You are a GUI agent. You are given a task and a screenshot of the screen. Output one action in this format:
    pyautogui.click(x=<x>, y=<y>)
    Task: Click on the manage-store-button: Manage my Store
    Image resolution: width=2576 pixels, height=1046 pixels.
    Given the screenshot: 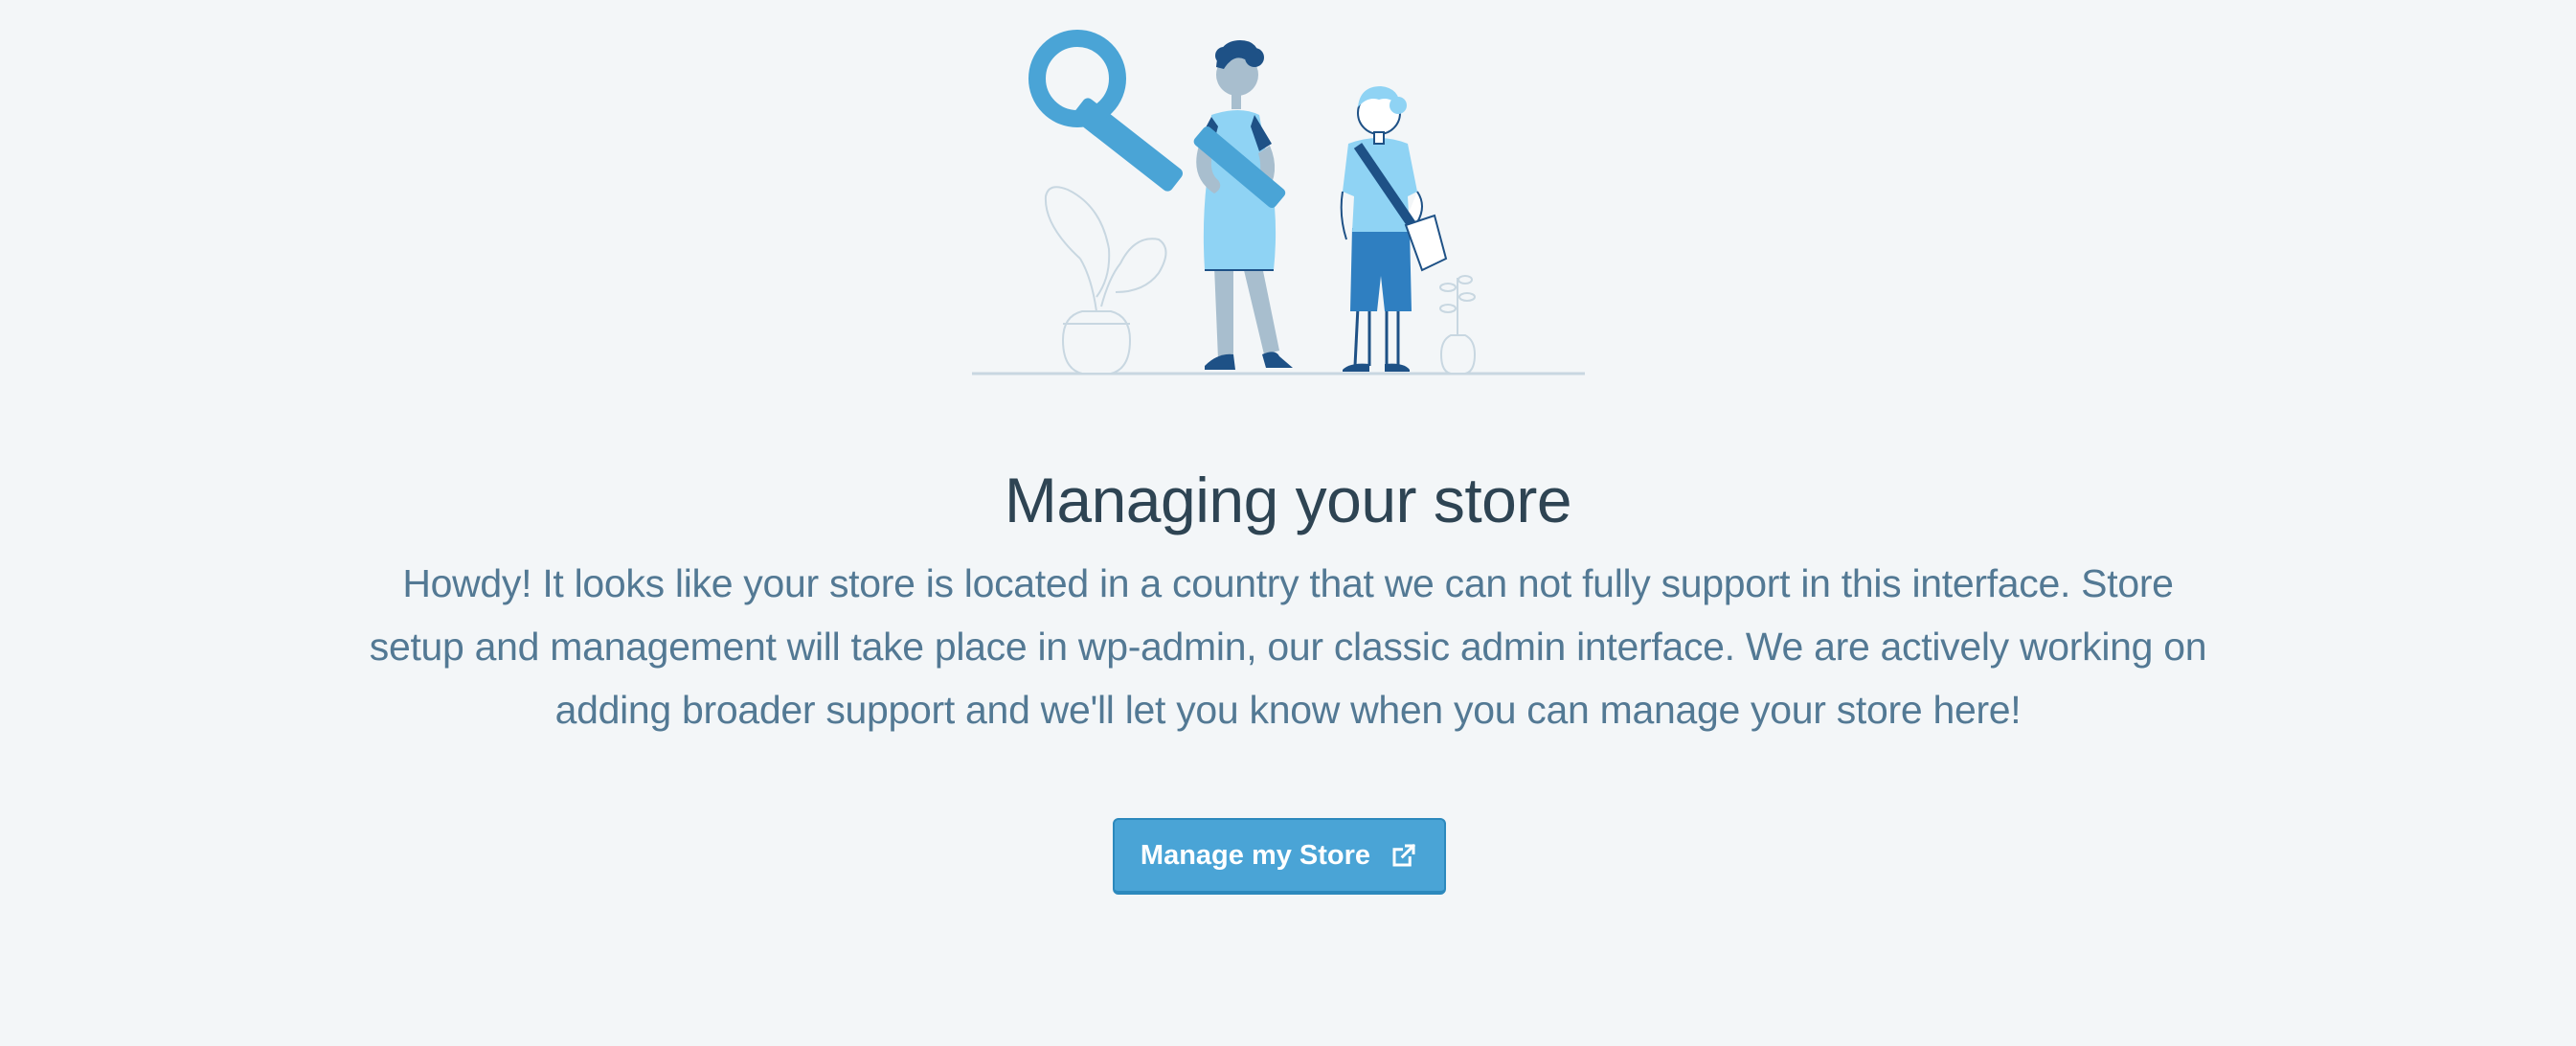 What is the action you would take?
    pyautogui.click(x=1279, y=857)
    